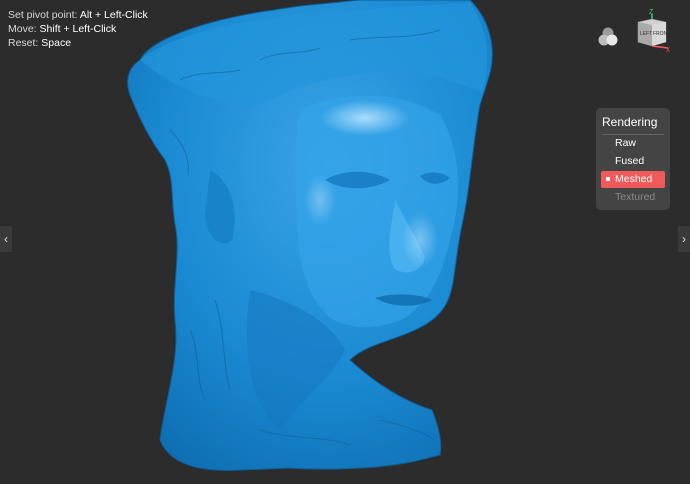  What do you see at coordinates (661, 34) in the screenshot?
I see `gizmo-face-front: FRONT` at bounding box center [661, 34].